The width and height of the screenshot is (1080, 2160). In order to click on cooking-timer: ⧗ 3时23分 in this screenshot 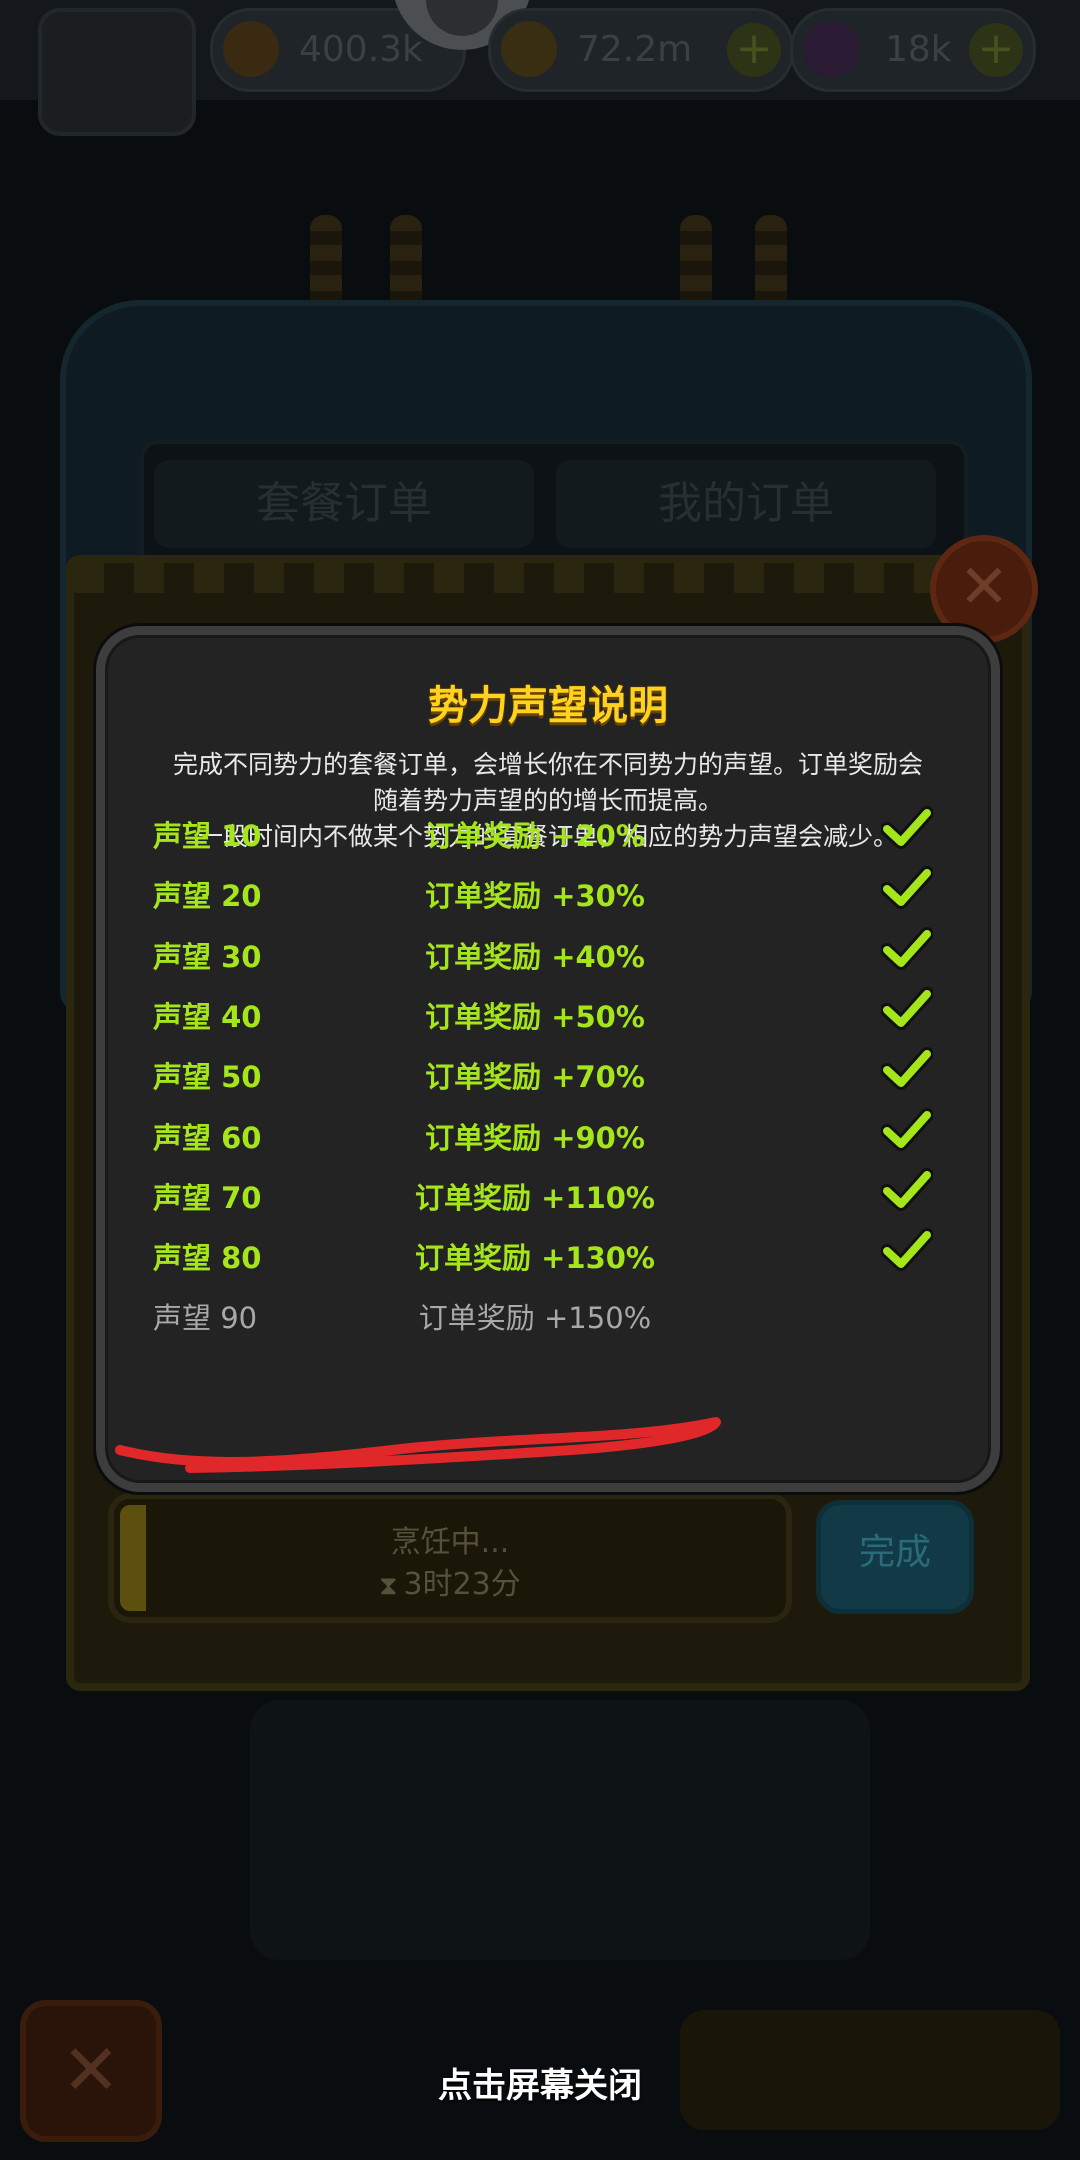, I will do `click(450, 1581)`.